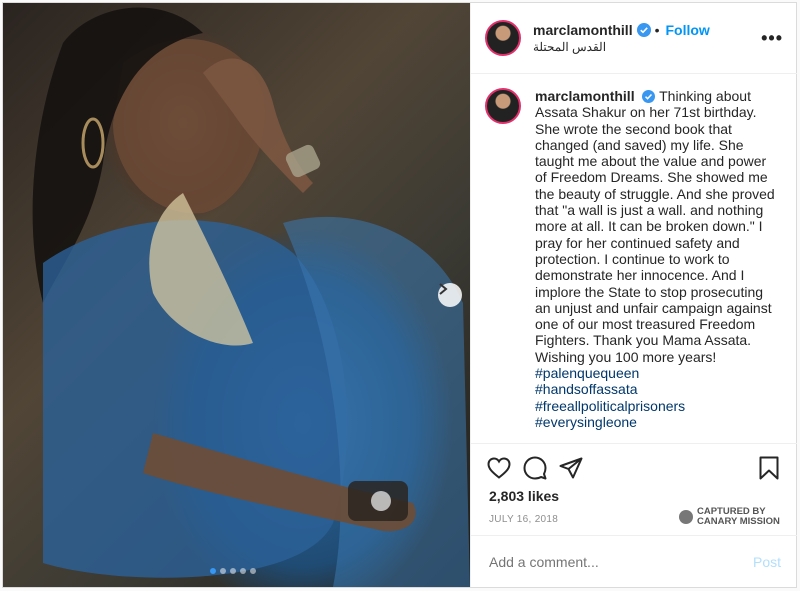 This screenshot has width=800, height=591. I want to click on comment-bar: Post, so click(634, 561).